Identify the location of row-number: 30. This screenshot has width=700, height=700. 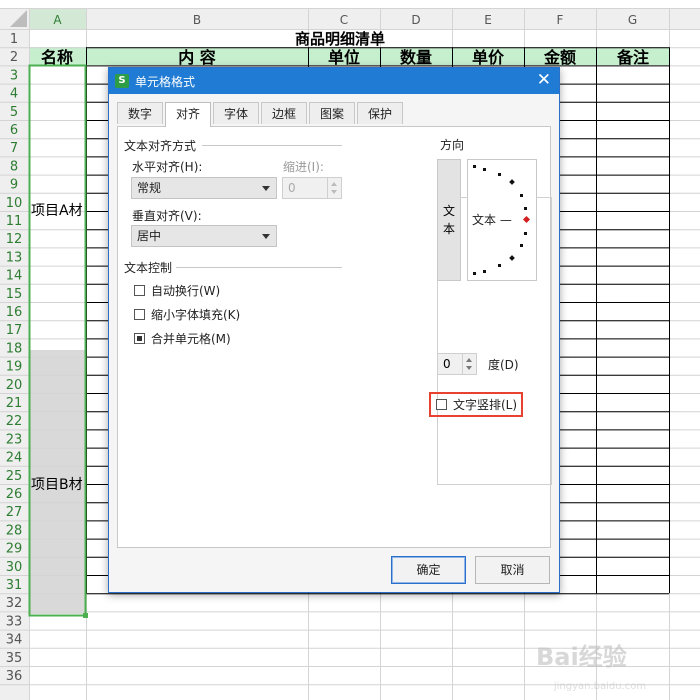
(14, 567).